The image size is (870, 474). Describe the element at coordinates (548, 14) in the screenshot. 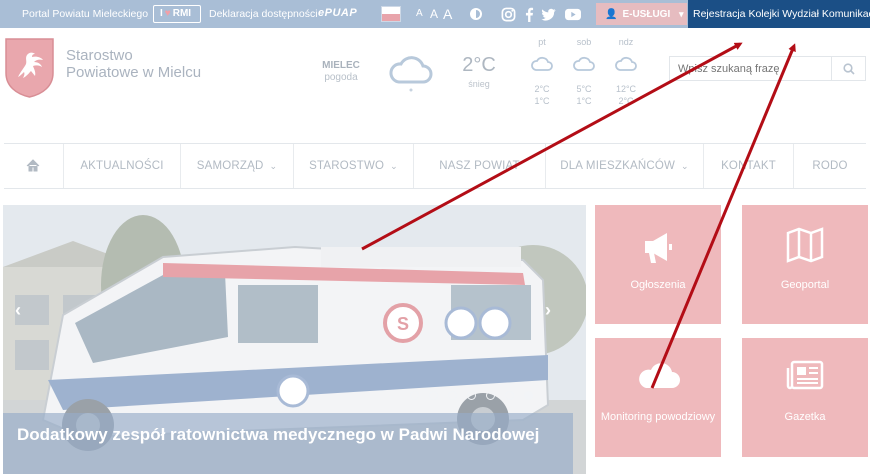

I see `twitter-icon` at that location.